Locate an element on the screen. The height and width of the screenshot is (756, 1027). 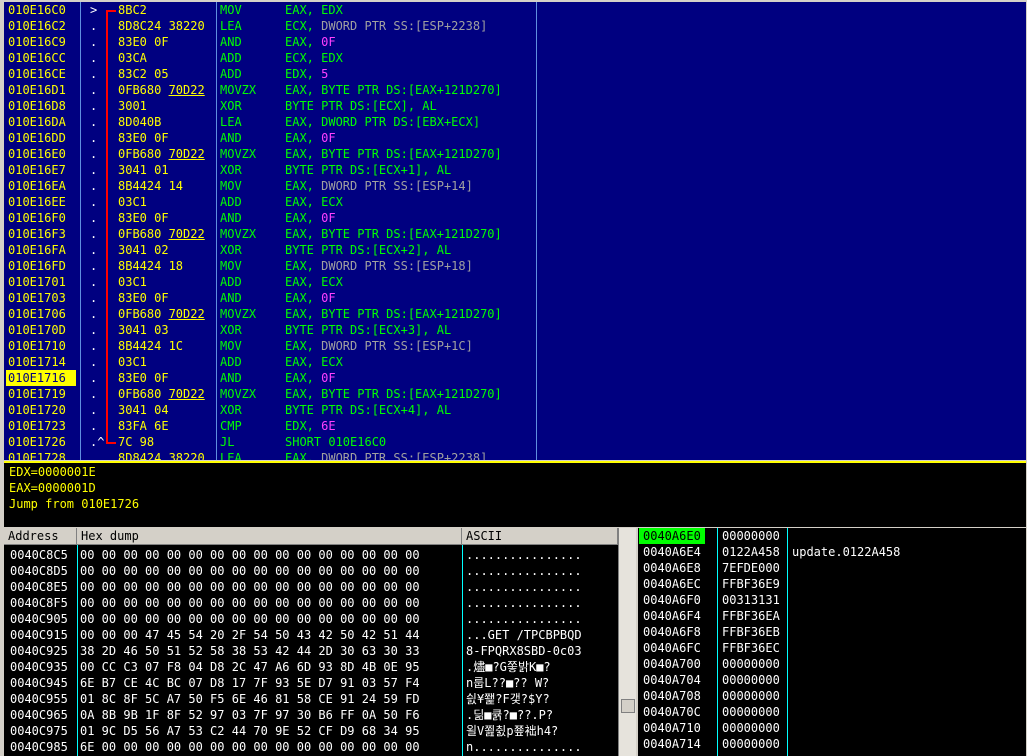
dump-ascii: .딞■큙?■??.P? is located at coordinates (510, 715).